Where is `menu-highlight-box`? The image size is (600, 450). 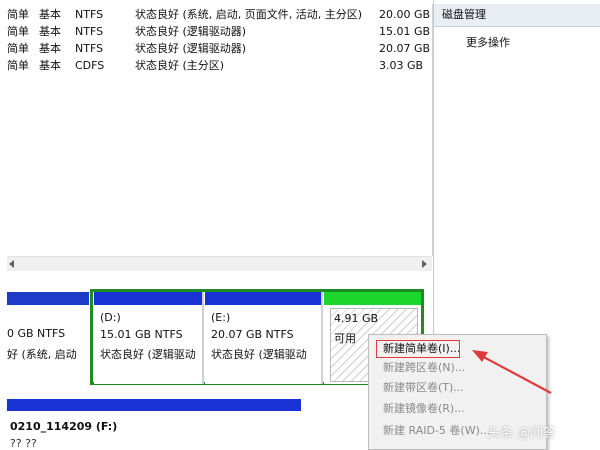
menu-highlight-box is located at coordinates (418, 349).